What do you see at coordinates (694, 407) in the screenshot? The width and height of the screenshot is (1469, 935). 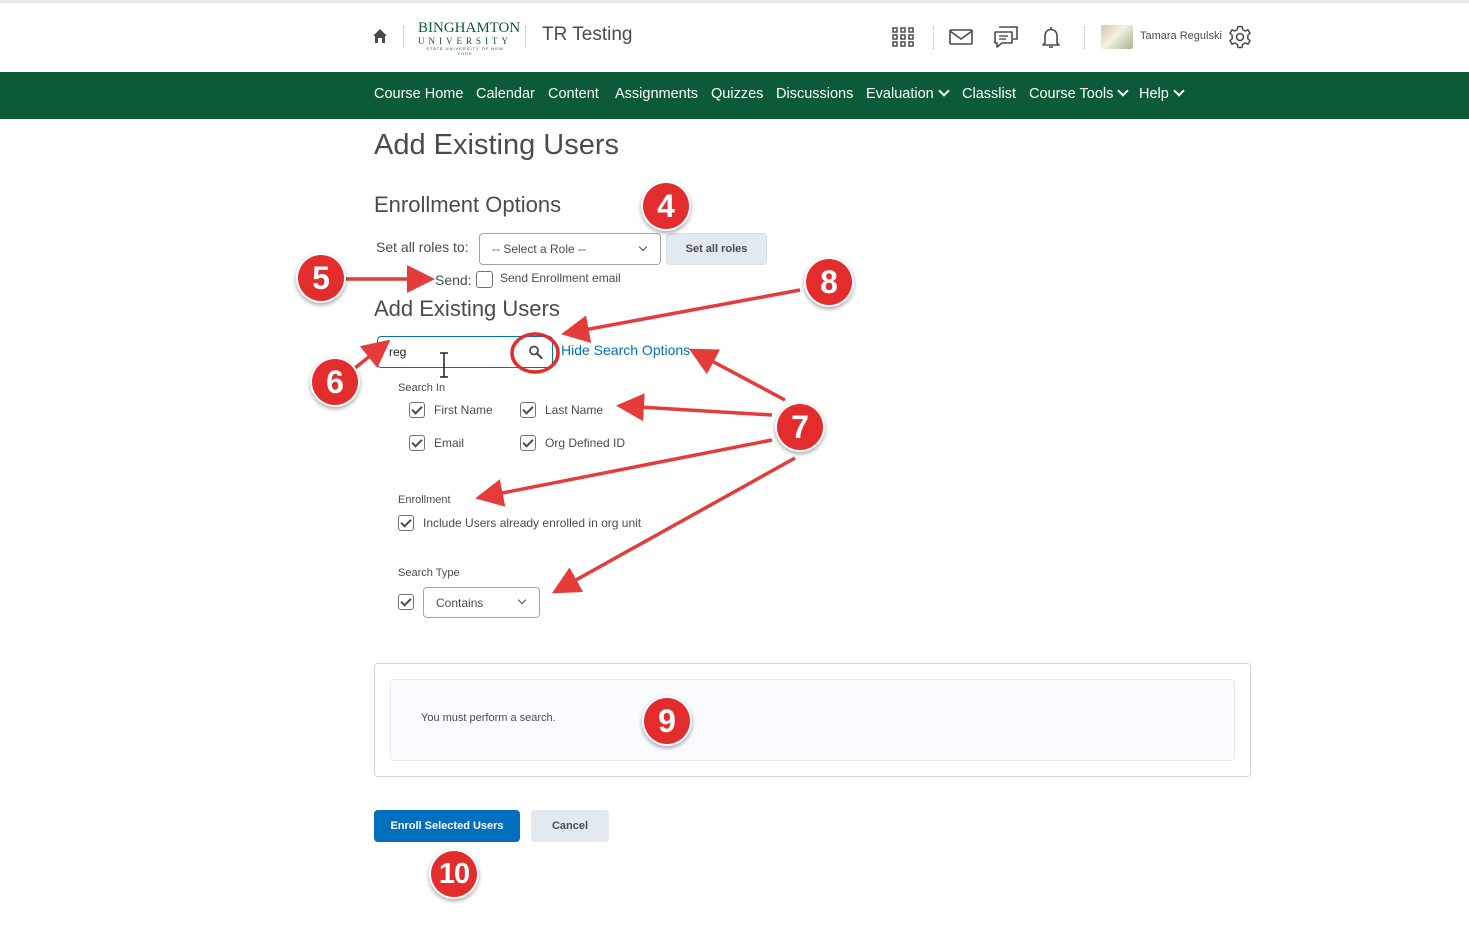 I see `arrow-7b` at bounding box center [694, 407].